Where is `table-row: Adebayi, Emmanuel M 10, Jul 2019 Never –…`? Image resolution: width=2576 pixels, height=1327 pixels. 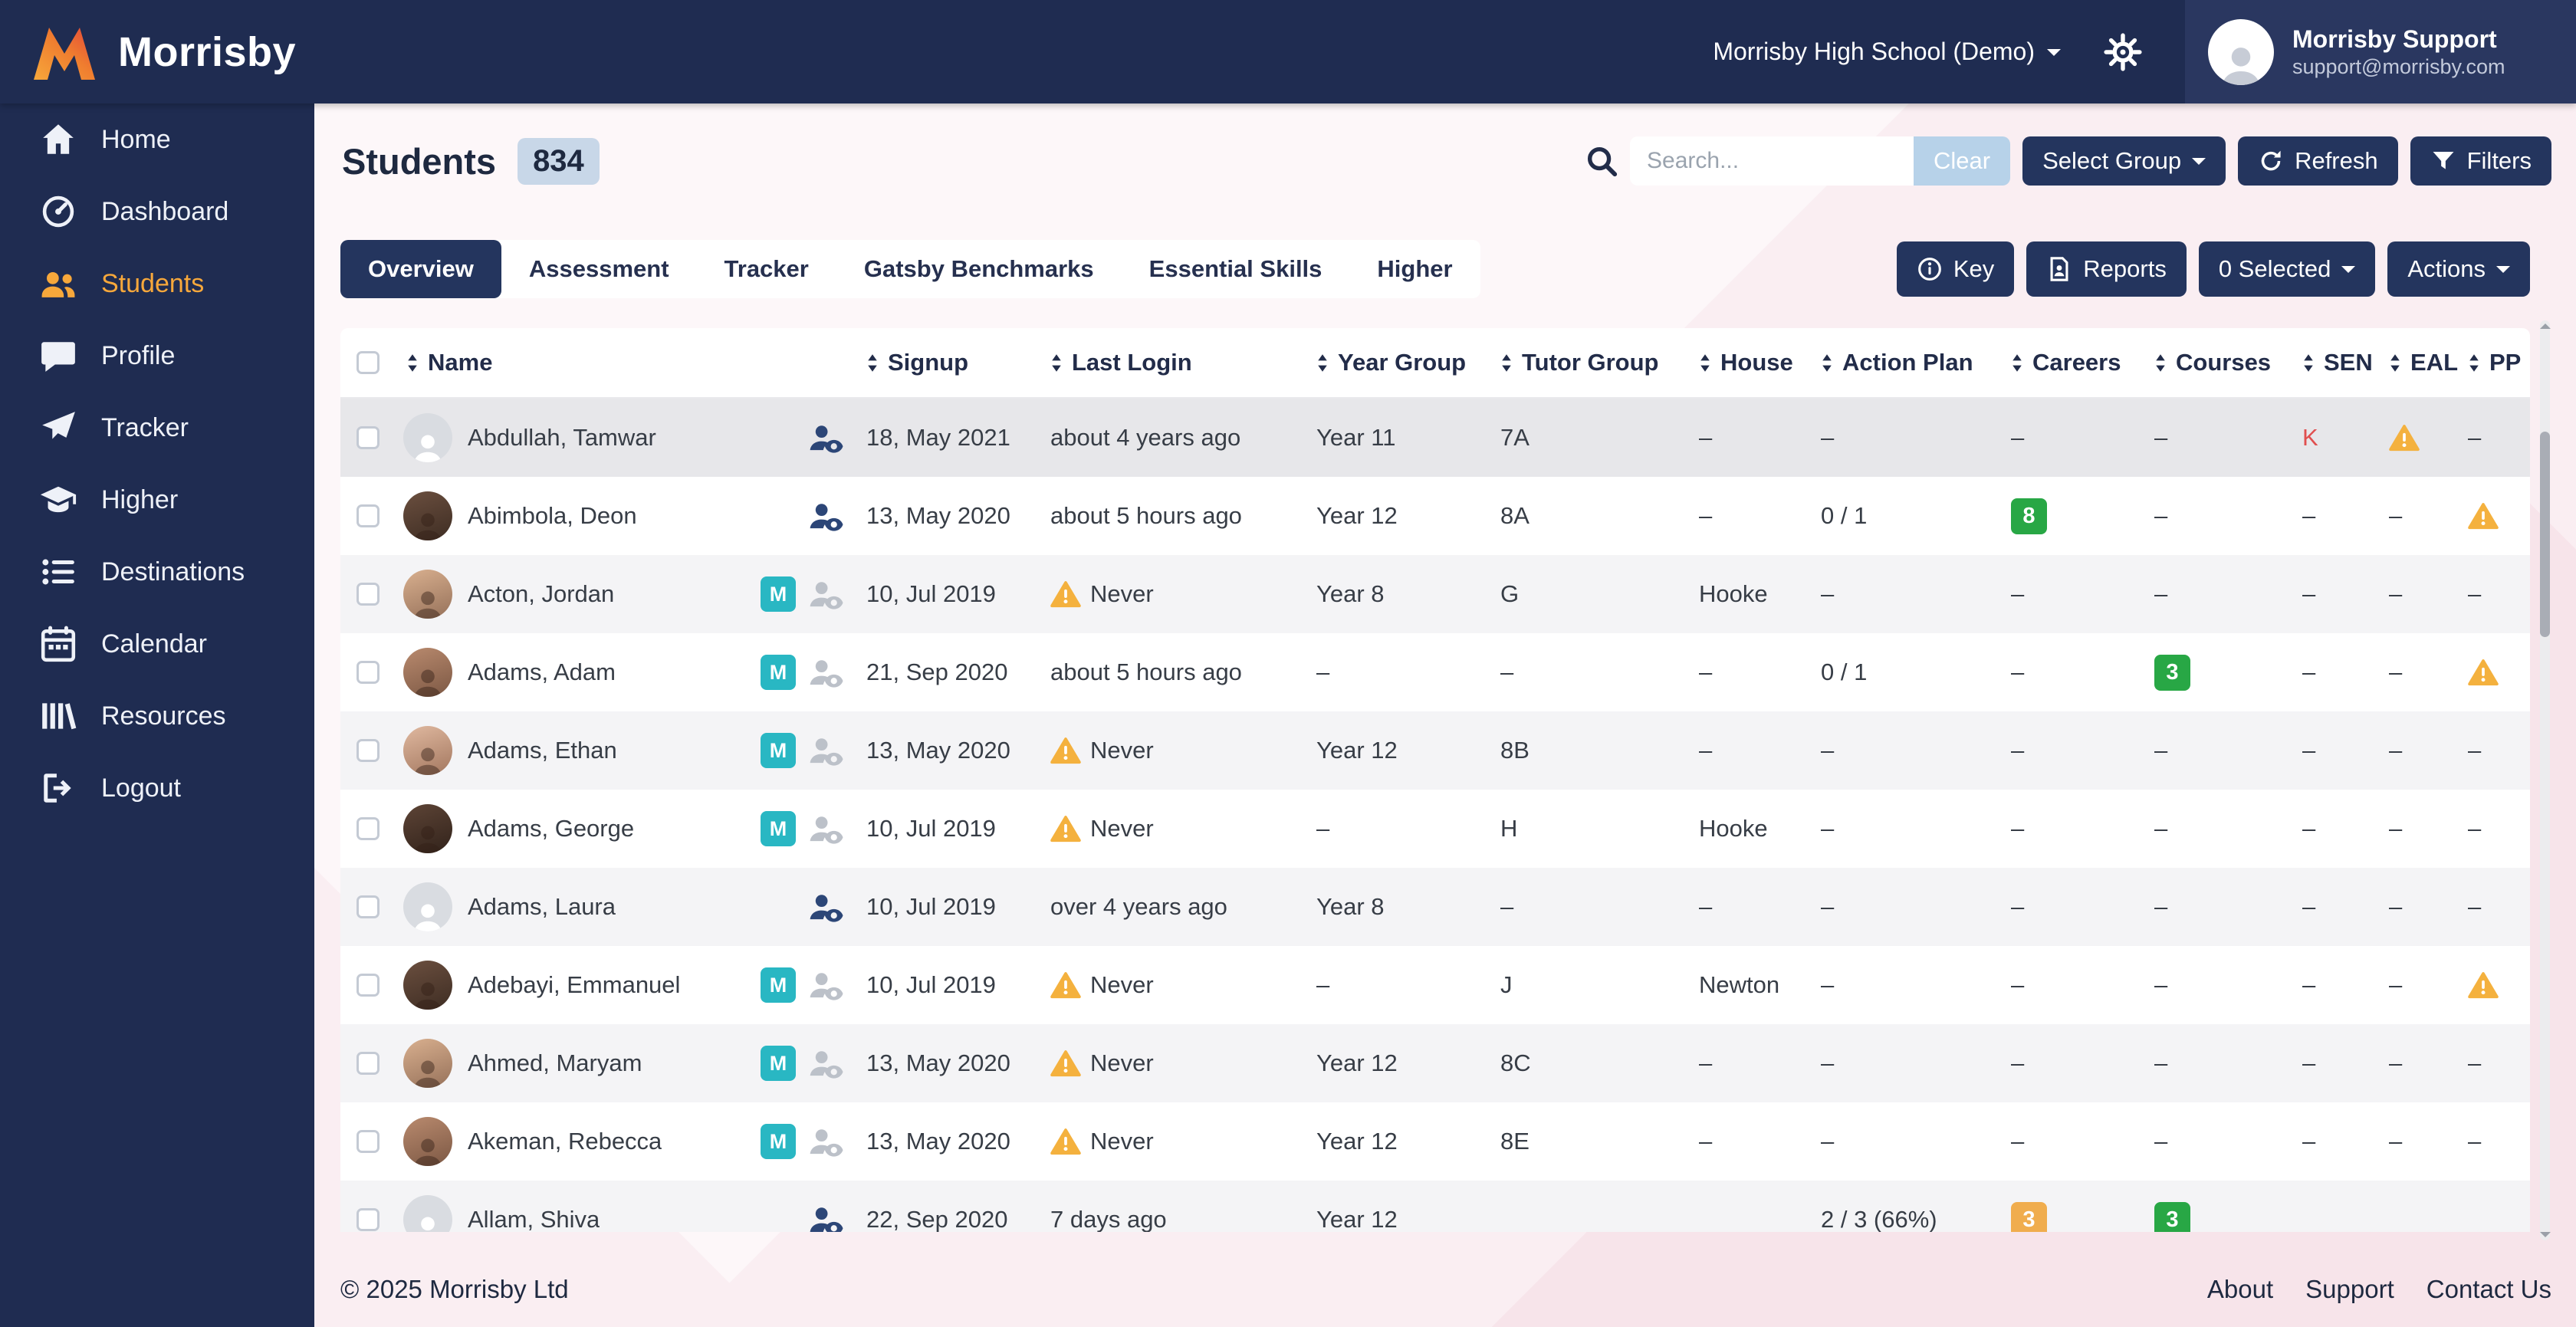
table-row: Adebayi, Emmanuel M 10, Jul 2019 Never –… is located at coordinates (1435, 985).